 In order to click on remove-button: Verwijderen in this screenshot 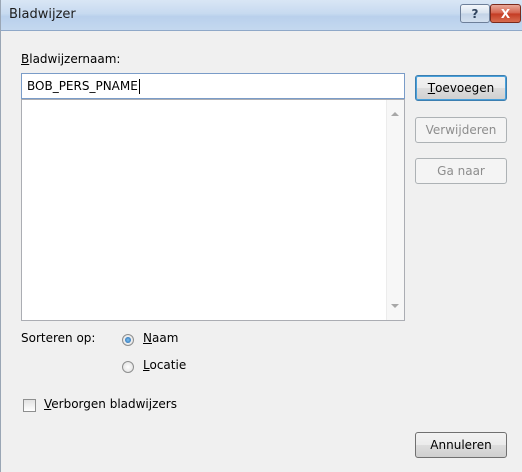, I will do `click(461, 130)`.